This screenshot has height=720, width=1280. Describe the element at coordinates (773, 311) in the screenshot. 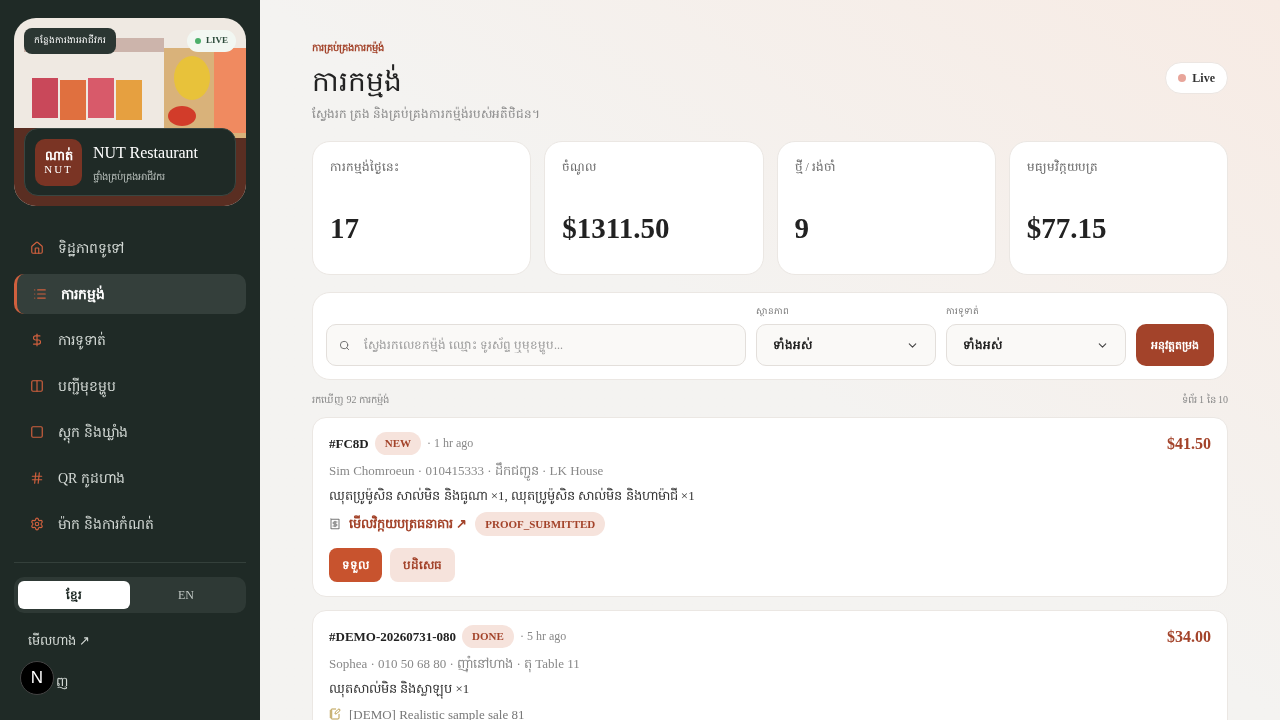

I see `filter-label: ស្ថានភាព` at that location.